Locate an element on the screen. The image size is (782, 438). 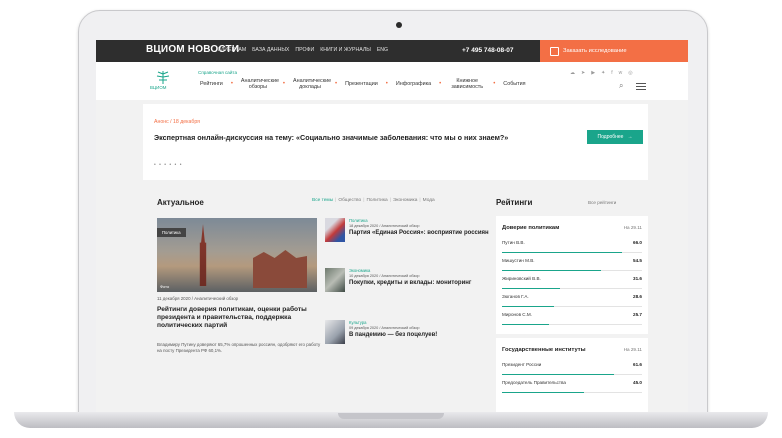
tab-economy: Экономика is located at coordinates (405, 200).